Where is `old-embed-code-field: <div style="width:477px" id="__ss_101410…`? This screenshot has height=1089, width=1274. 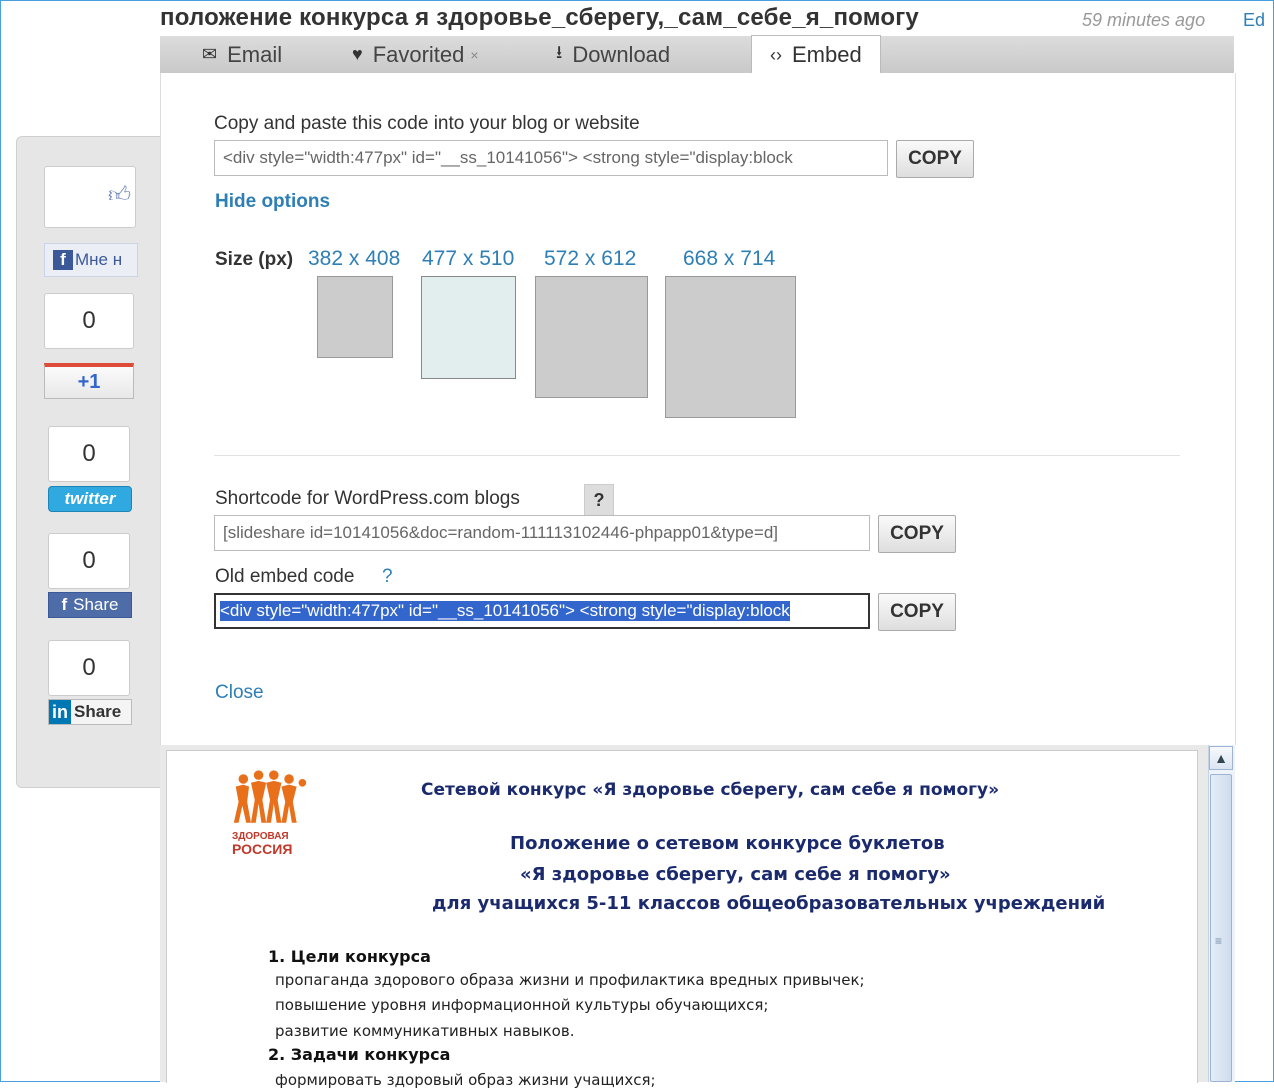 old-embed-code-field: <div style="width:477px" id="__ss_101410… is located at coordinates (542, 611).